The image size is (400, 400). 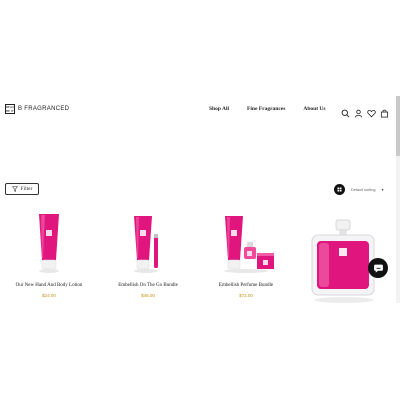 I want to click on logo-mark: BE AU BE IT, so click(x=10, y=109).